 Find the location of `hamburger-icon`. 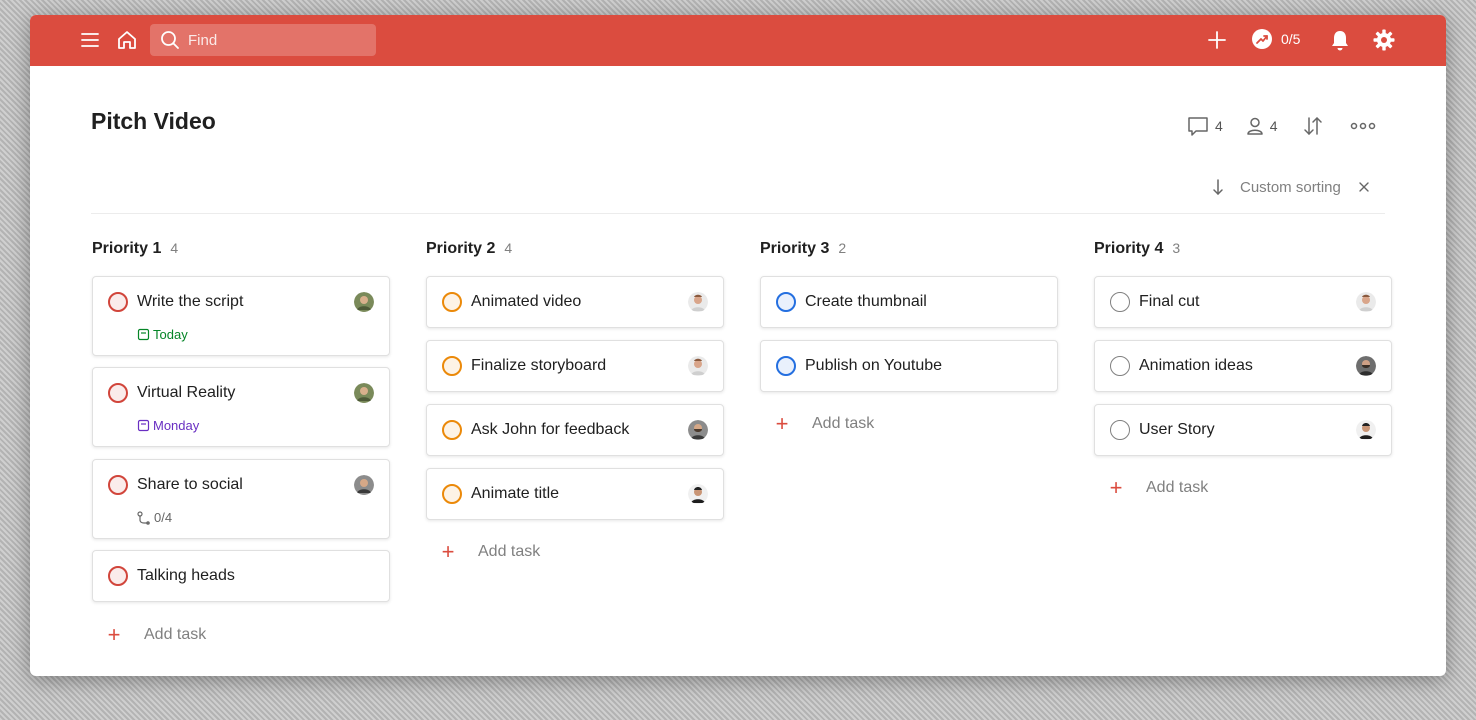

hamburger-icon is located at coordinates (90, 40).